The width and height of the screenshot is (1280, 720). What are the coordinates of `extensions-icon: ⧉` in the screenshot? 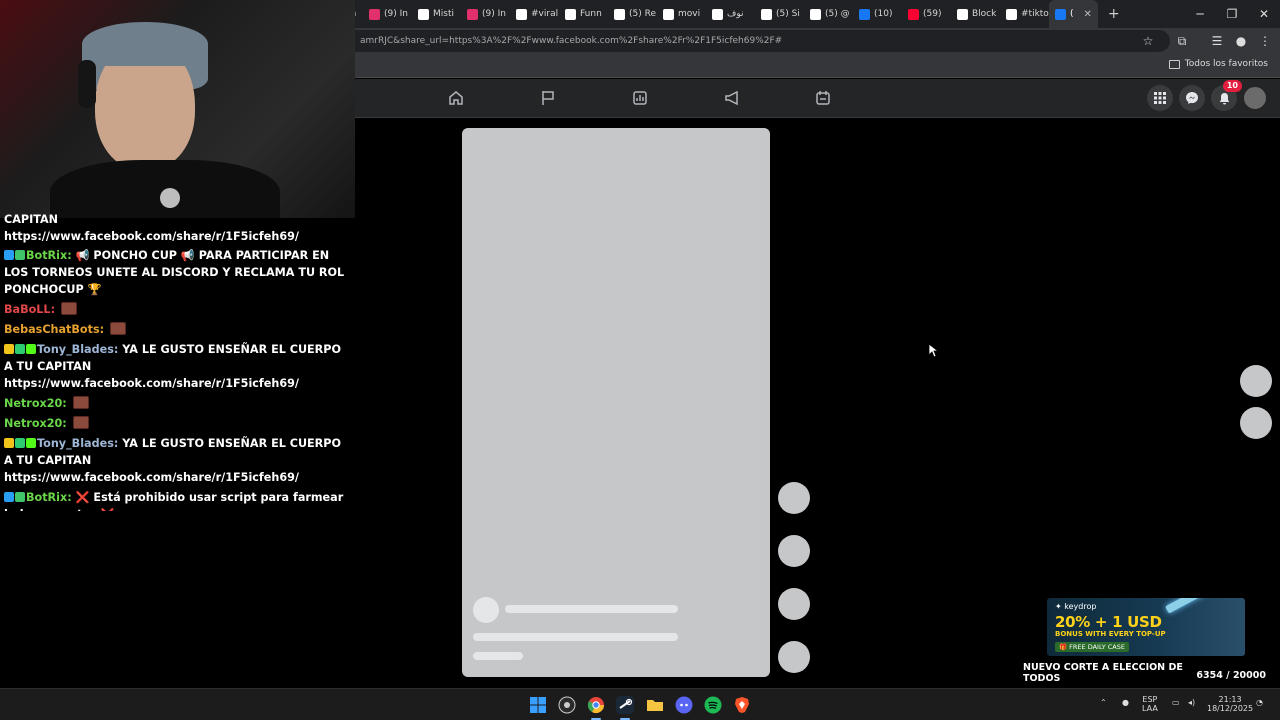 It's located at (1182, 41).